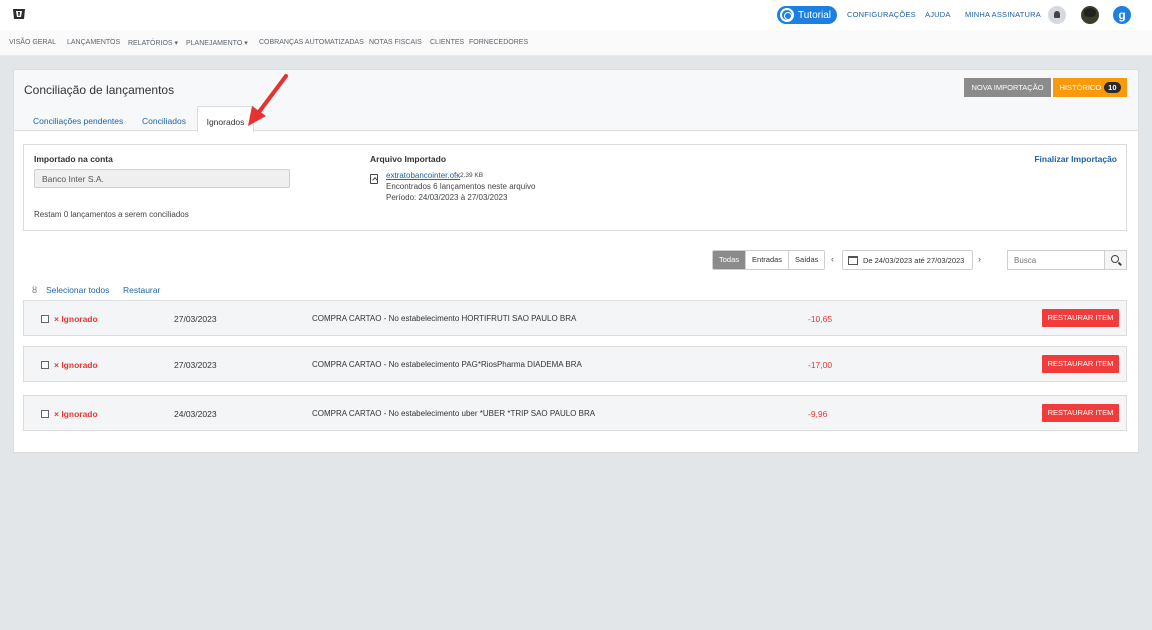 Image resolution: width=1152 pixels, height=630 pixels. I want to click on nav-automated-billing: COBRANÇAS AUTOMATIZADAS, so click(311, 42).